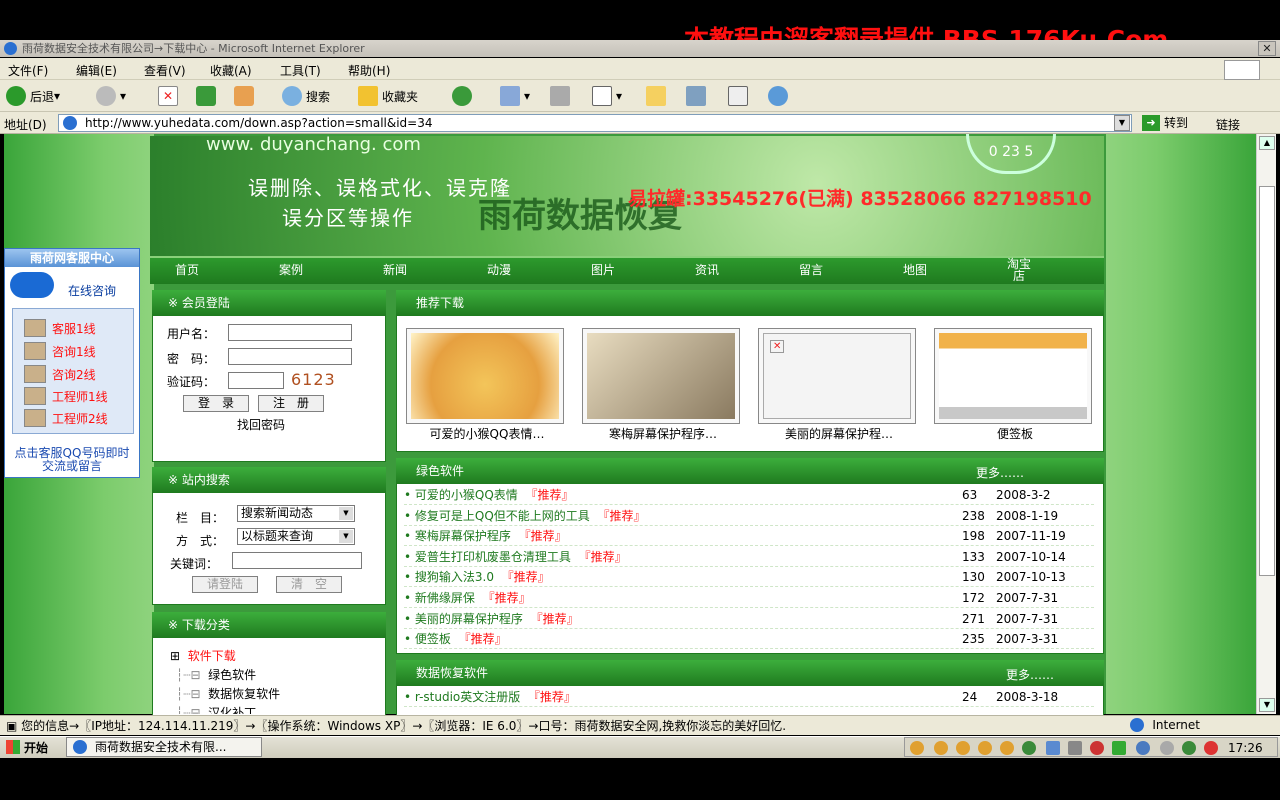  Describe the element at coordinates (698, 96) in the screenshot. I see `messenger-button` at that location.